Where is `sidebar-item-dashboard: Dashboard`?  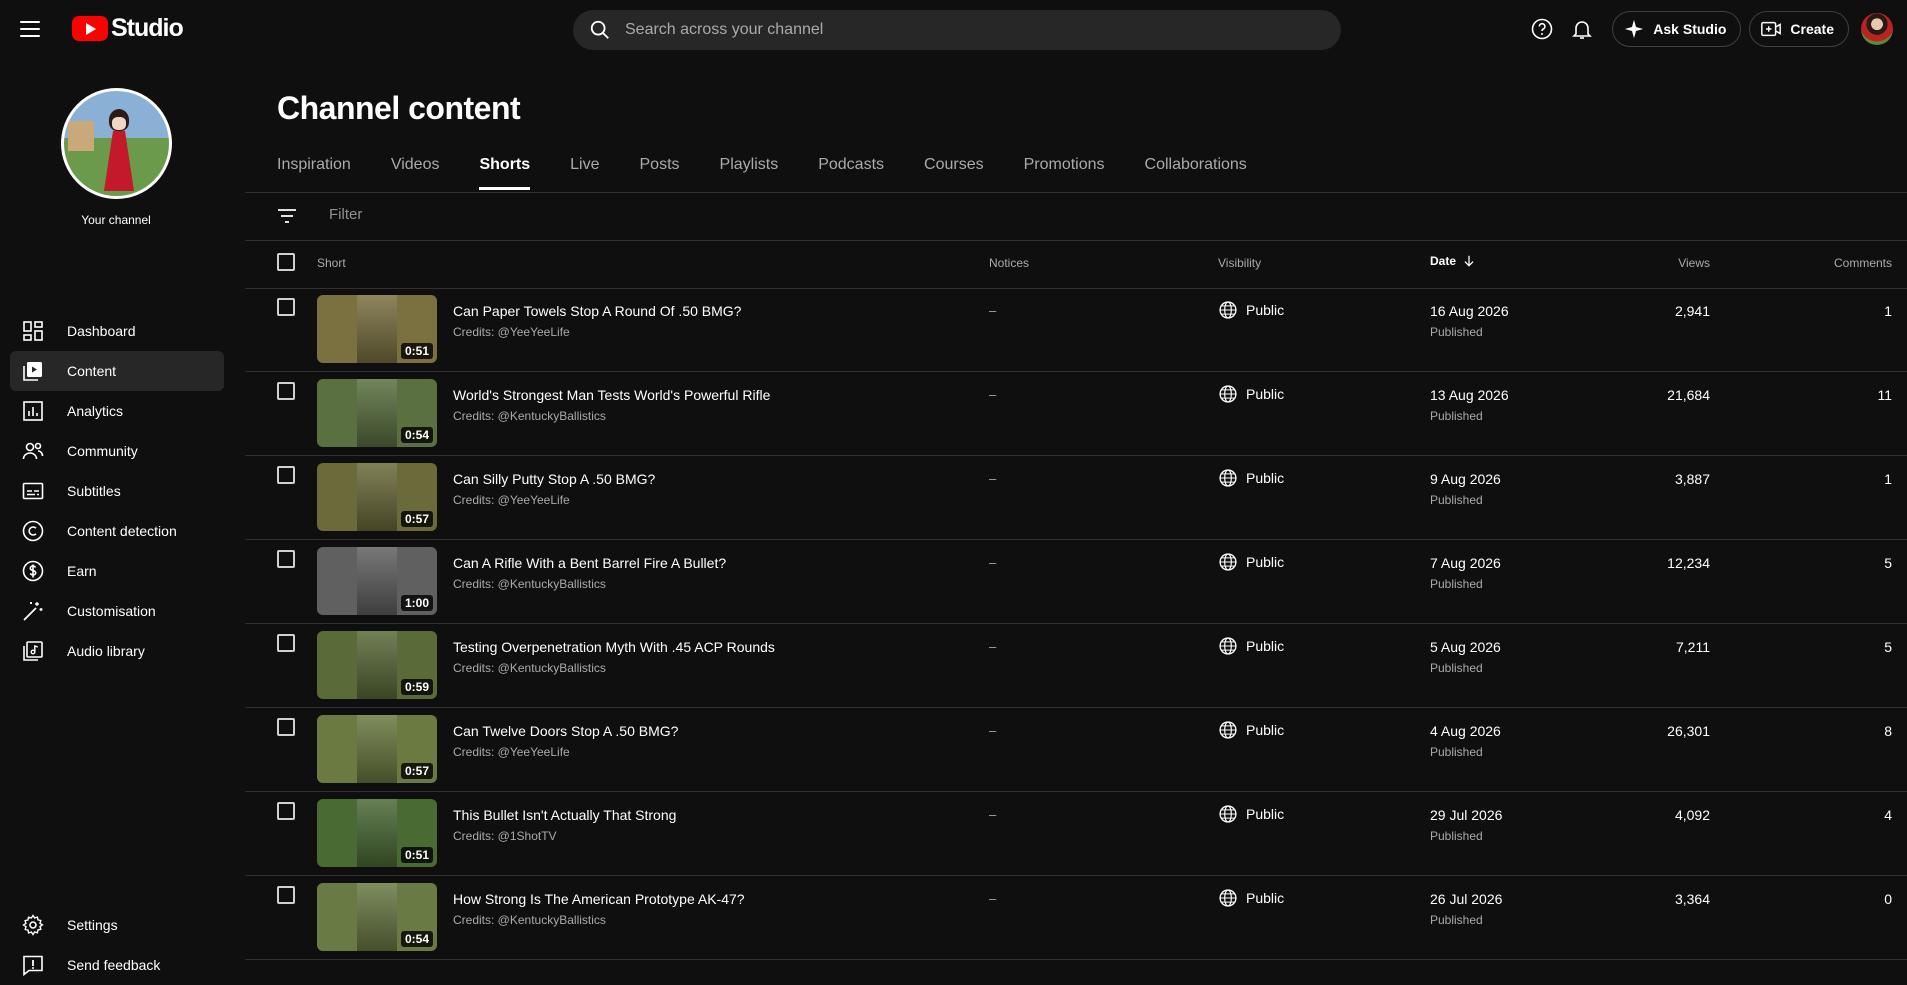
sidebar-item-dashboard: Dashboard is located at coordinates (117, 331).